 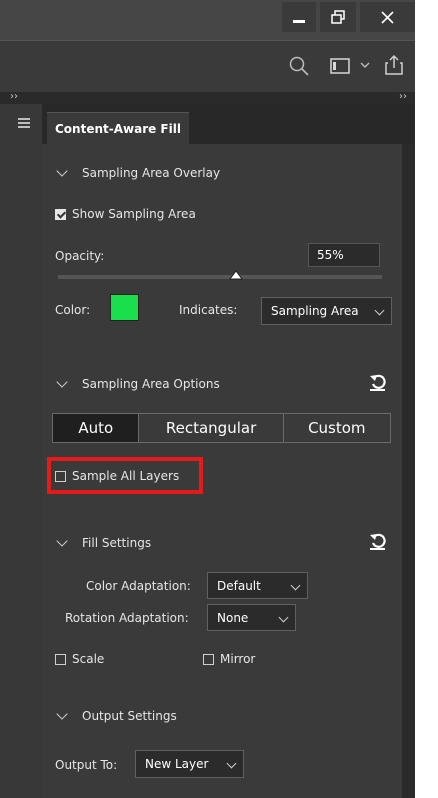 I want to click on panel-tab-row: Content-Aware Fill, so click(x=228, y=124).